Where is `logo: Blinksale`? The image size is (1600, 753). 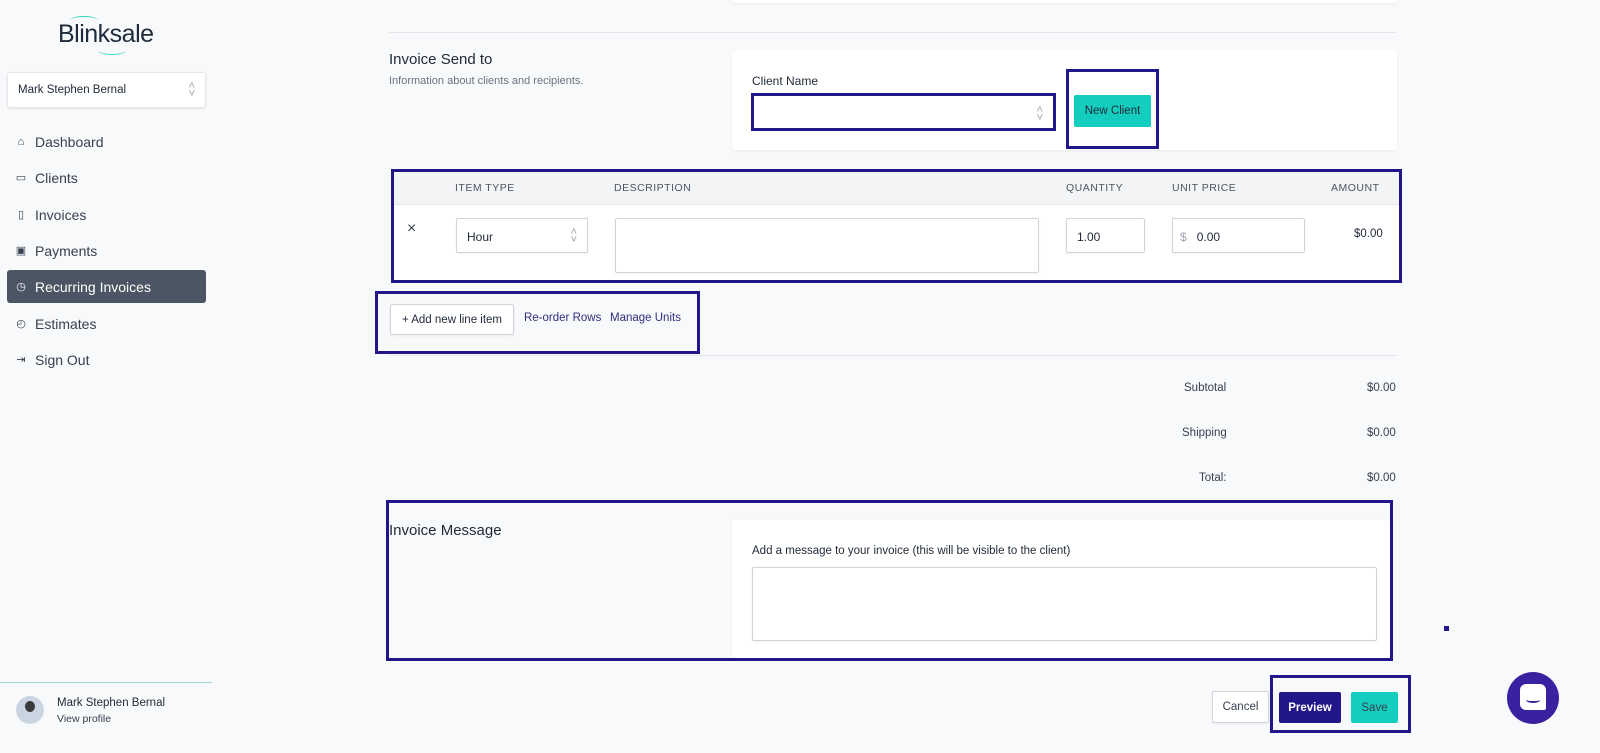 logo: Blinksale is located at coordinates (106, 35).